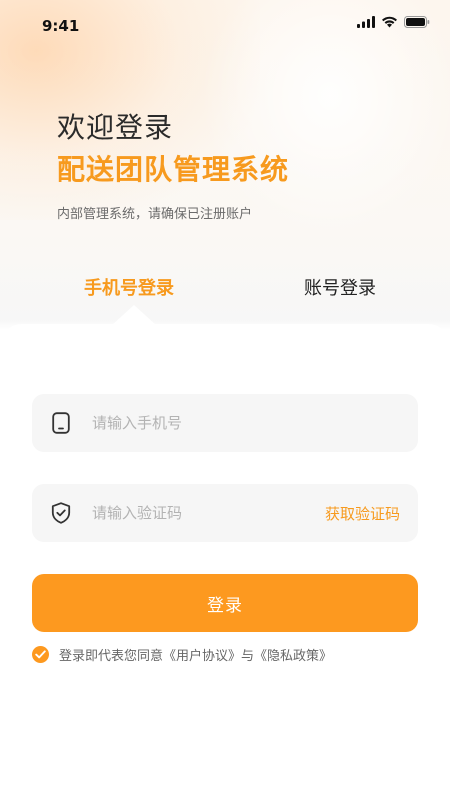  Describe the element at coordinates (362, 513) in the screenshot. I see `get-code-button: 获取验证码` at that location.